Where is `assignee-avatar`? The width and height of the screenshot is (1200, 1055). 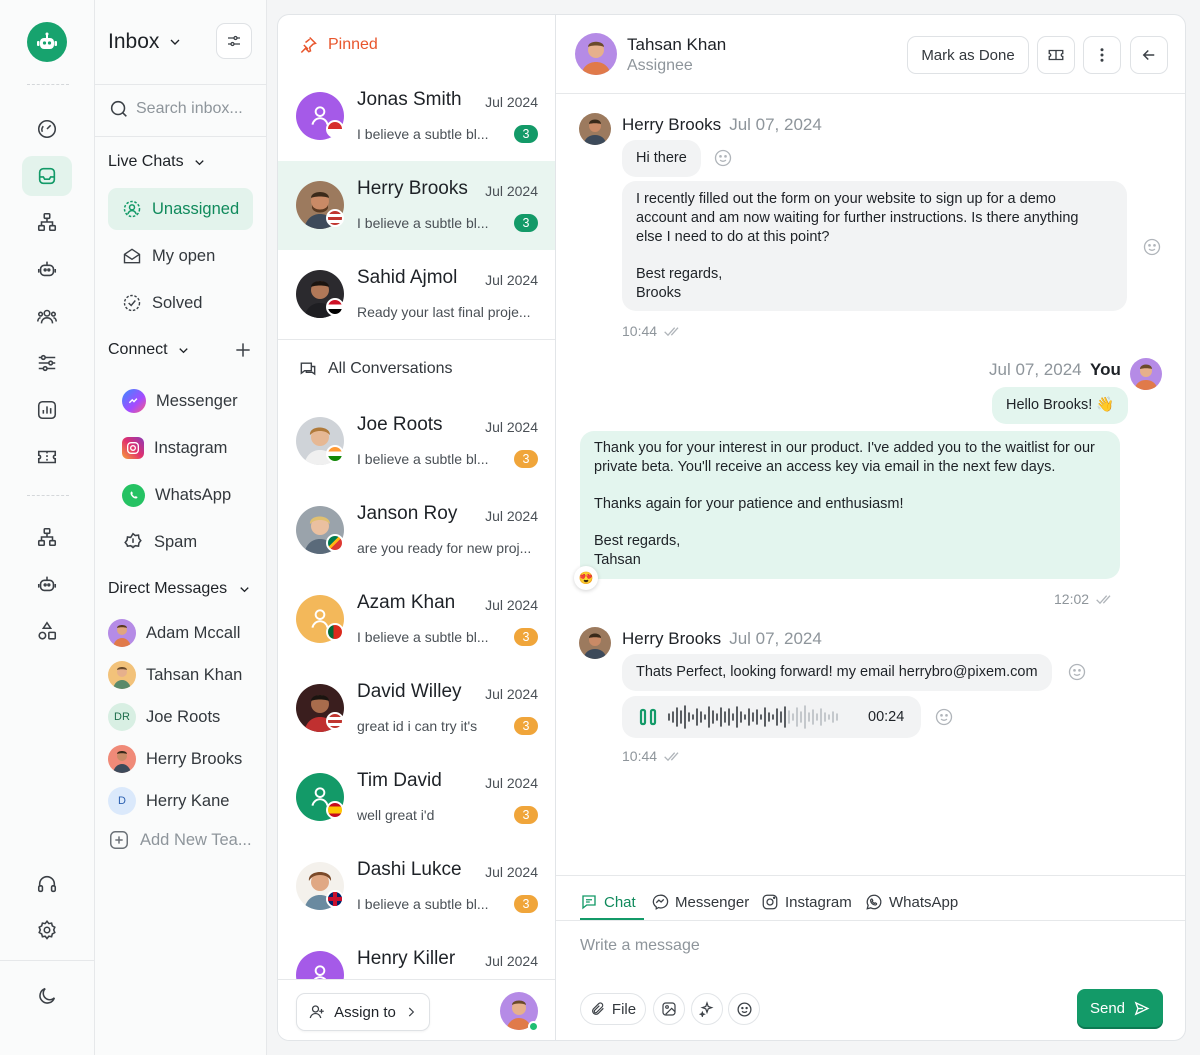
assignee-avatar is located at coordinates (596, 54).